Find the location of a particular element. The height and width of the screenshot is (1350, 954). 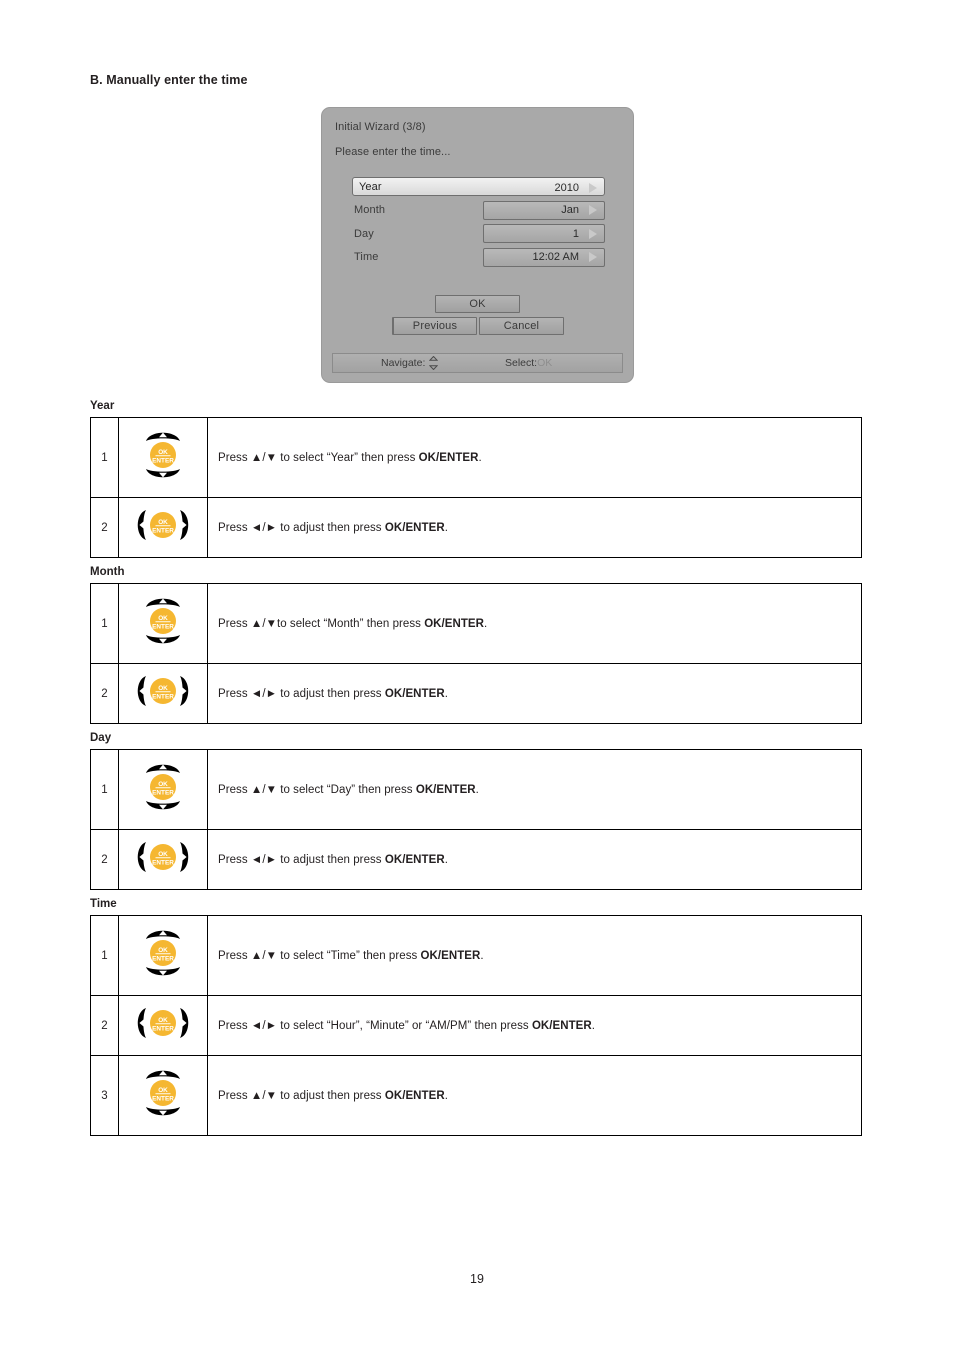

osd-navigate-hint: Navigate: is located at coordinates (410, 363).